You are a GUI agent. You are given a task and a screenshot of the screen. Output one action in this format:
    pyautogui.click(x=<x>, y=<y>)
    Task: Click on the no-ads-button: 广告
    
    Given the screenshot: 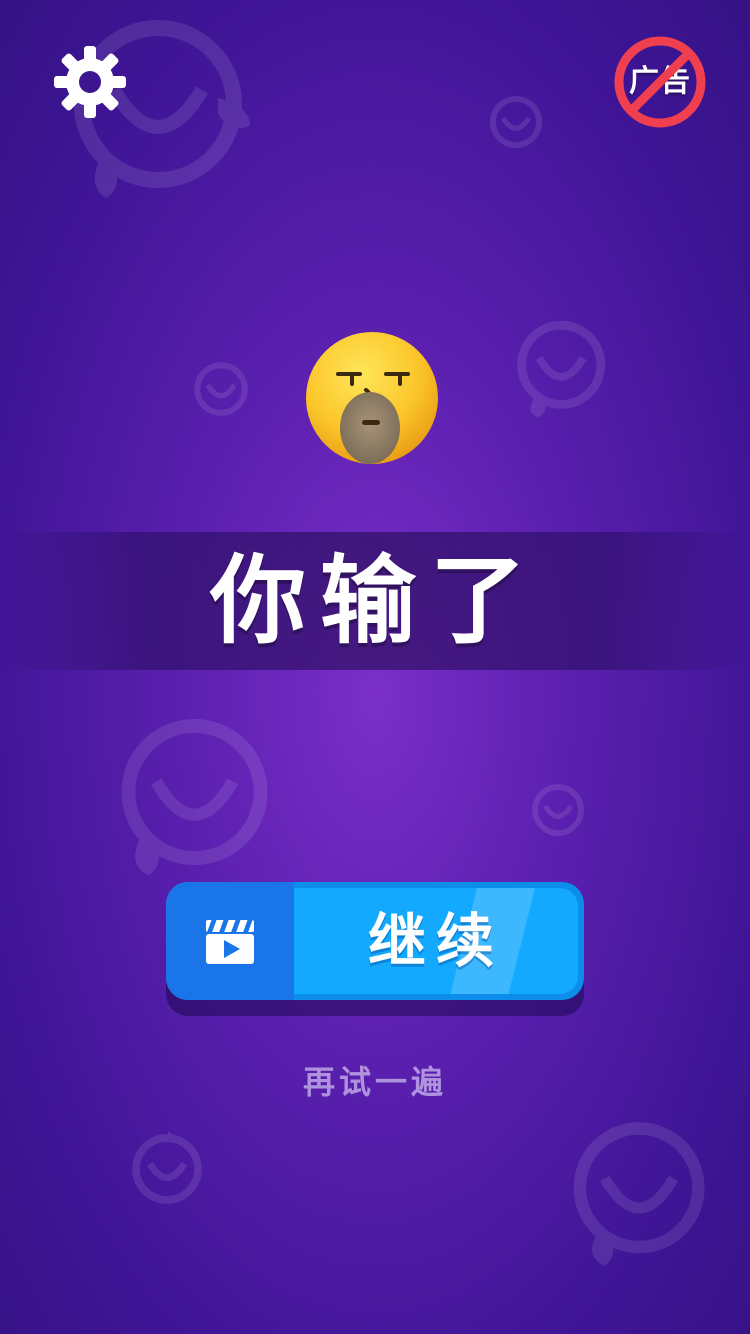 What is the action you would take?
    pyautogui.click(x=660, y=82)
    